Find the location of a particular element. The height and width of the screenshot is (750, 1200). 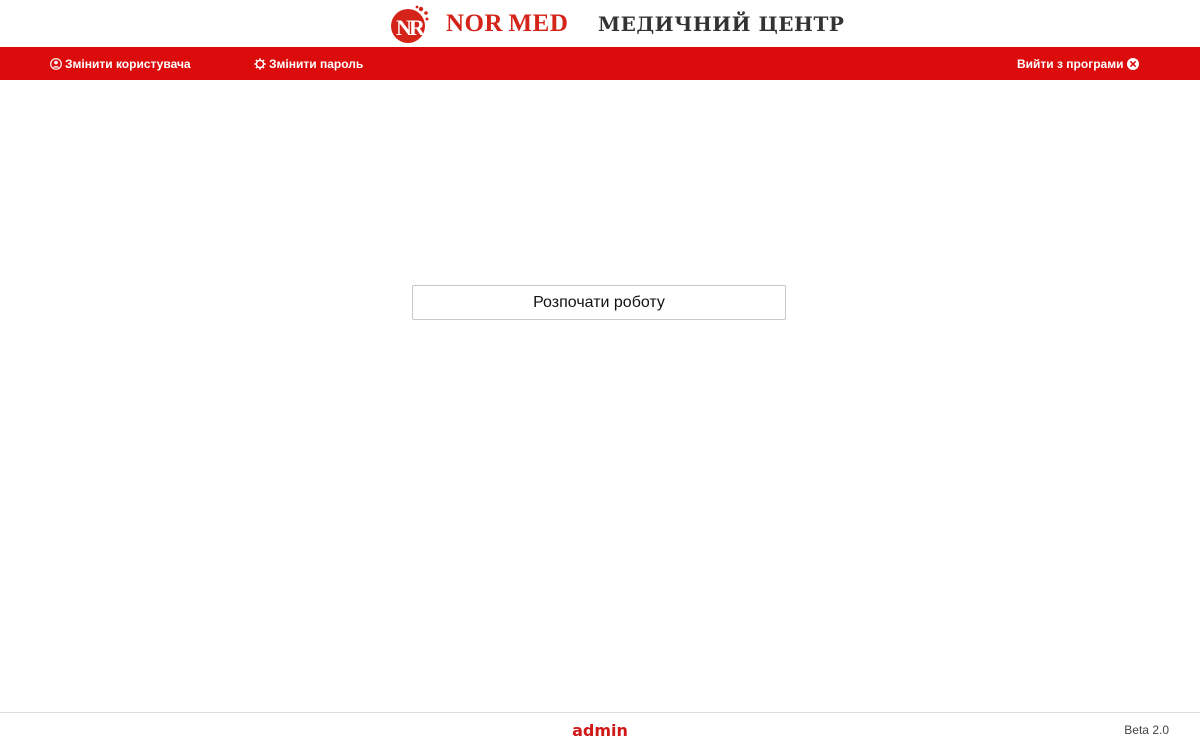

app-version: Beta 2.0 is located at coordinates (1146, 730).